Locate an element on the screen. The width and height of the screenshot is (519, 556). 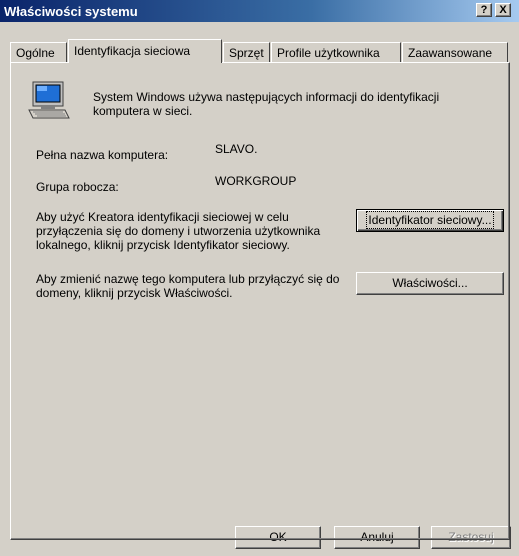
tab-hardware: Sprzęt is located at coordinates (246, 52).